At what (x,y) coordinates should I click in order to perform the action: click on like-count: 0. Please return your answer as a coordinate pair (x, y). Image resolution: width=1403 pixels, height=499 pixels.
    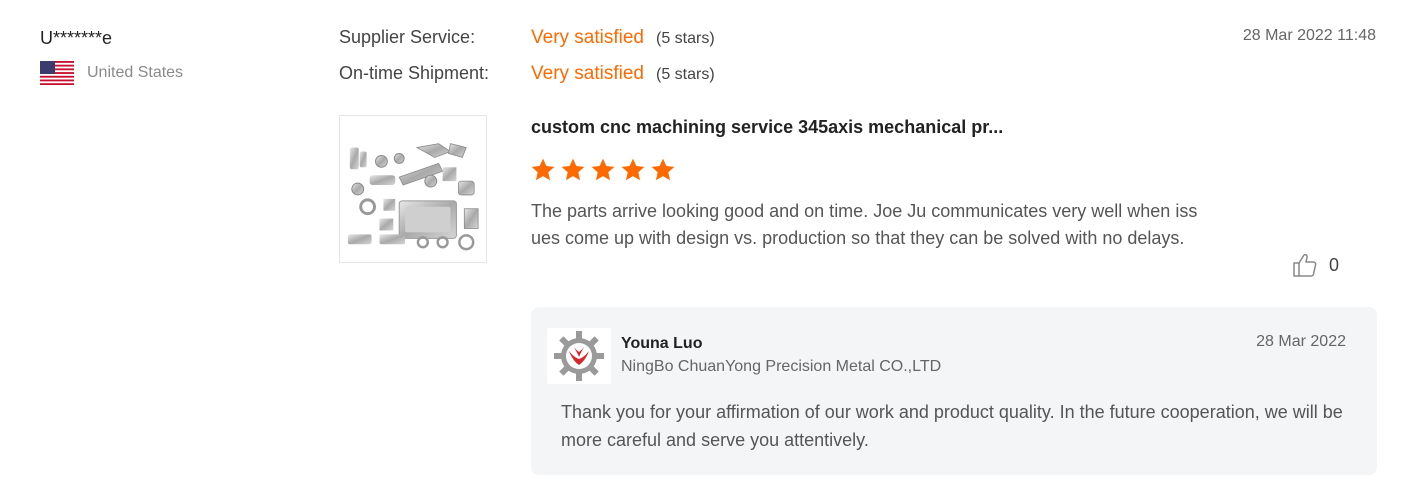
    Looking at the image, I should click on (1334, 264).